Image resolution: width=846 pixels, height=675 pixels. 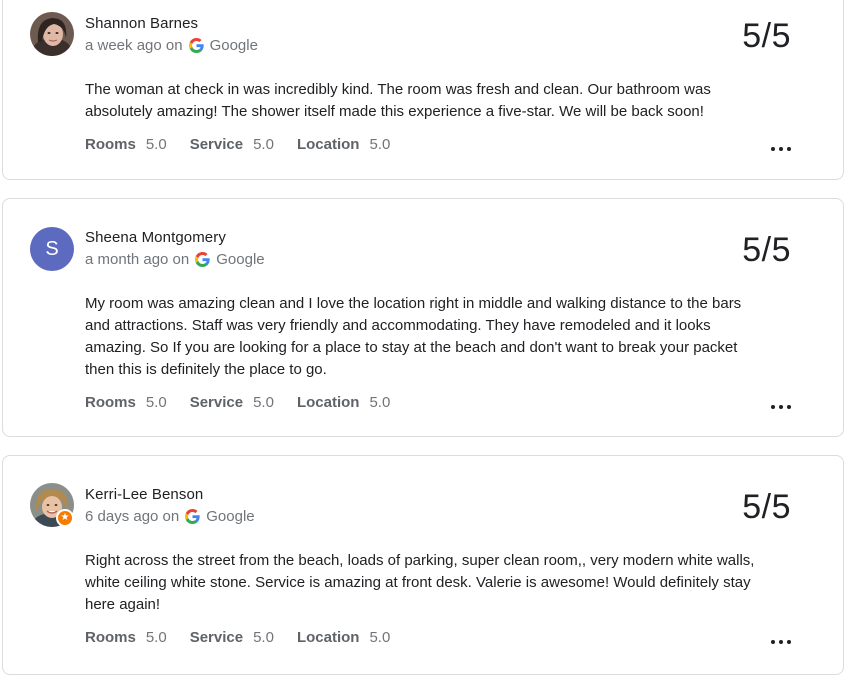 I want to click on review-meta: a month ago on Google, so click(x=175, y=259).